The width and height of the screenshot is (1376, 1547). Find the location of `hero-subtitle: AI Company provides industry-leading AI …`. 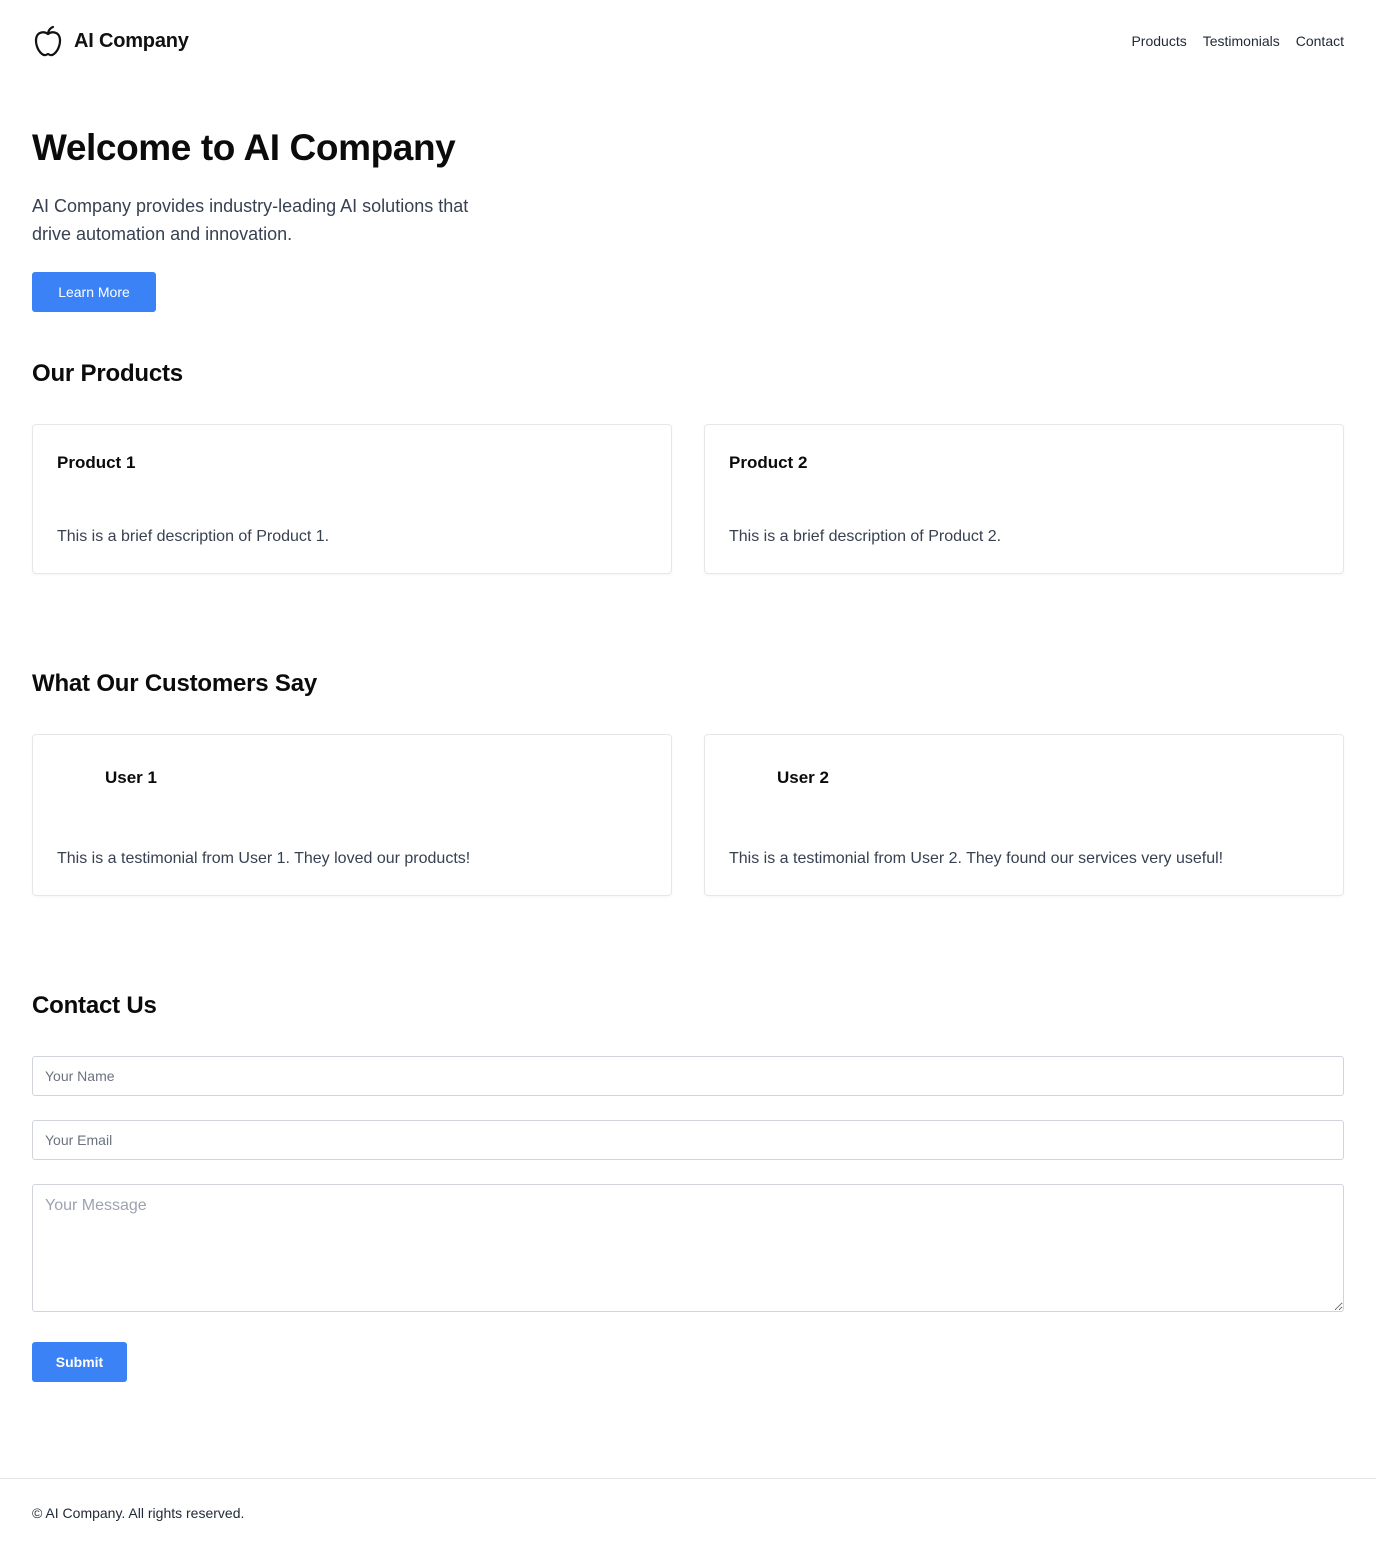

hero-subtitle: AI Company provides industry-leading AI … is located at coordinates (250, 220).